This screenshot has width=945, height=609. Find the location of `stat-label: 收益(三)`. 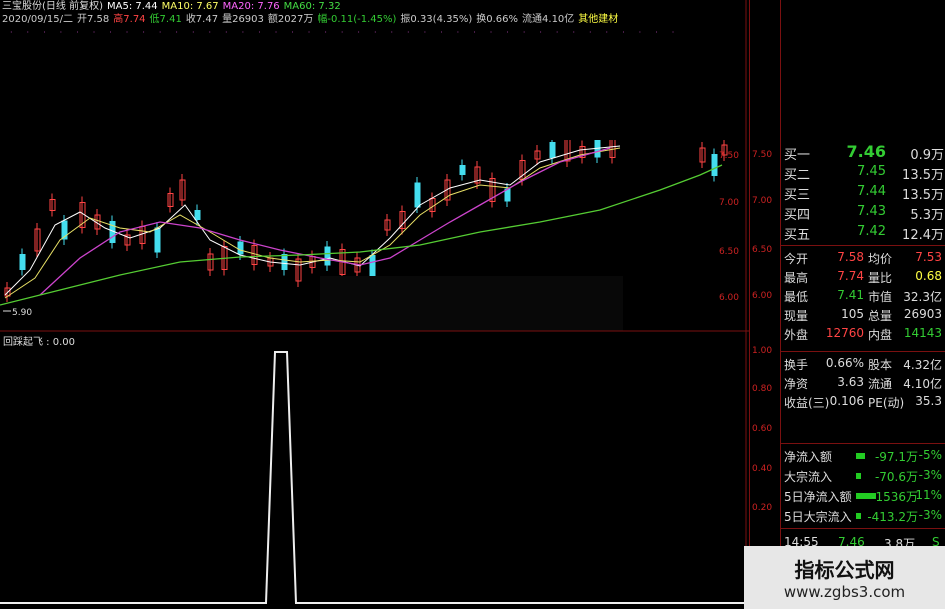

stat-label: 收益(三) is located at coordinates (807, 403).